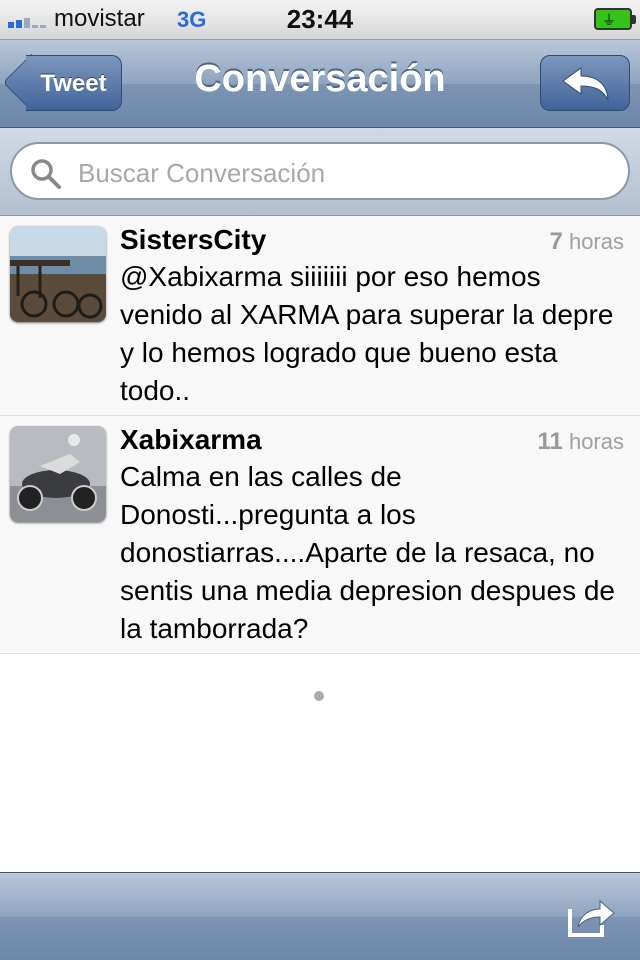 The image size is (640, 960). I want to click on search-bar, so click(320, 172).